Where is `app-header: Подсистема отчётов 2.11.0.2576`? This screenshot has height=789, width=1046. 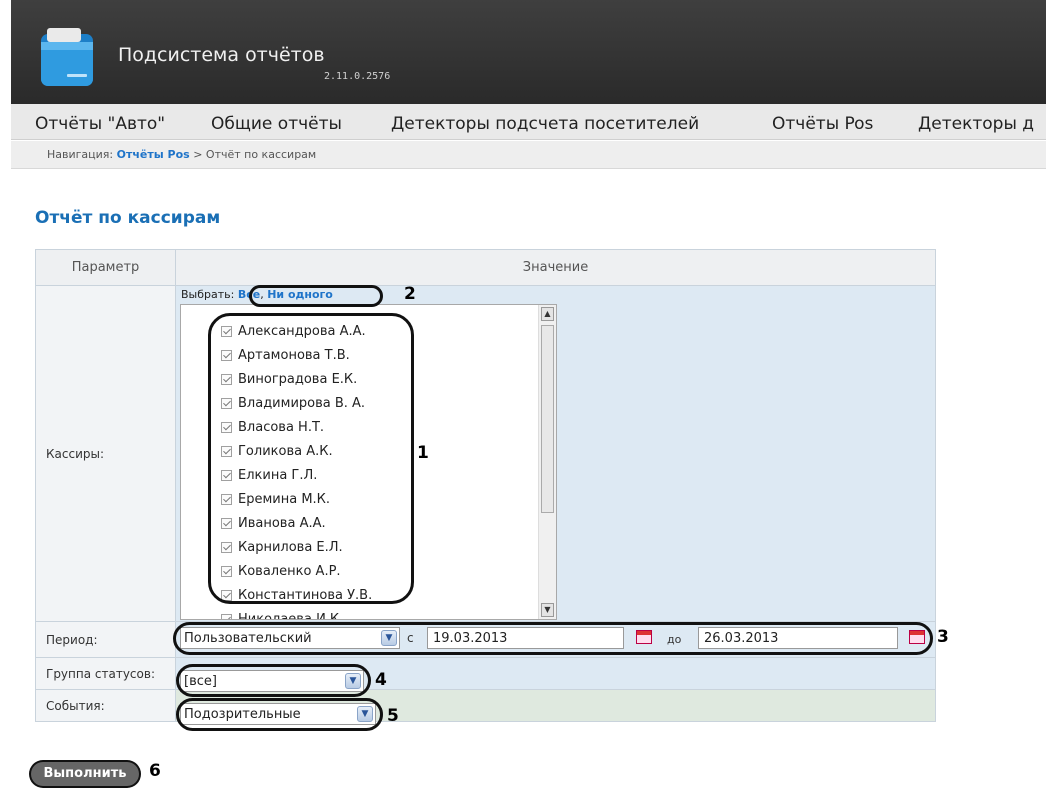
app-header: Подсистема отчётов 2.11.0.2576 is located at coordinates (528, 52).